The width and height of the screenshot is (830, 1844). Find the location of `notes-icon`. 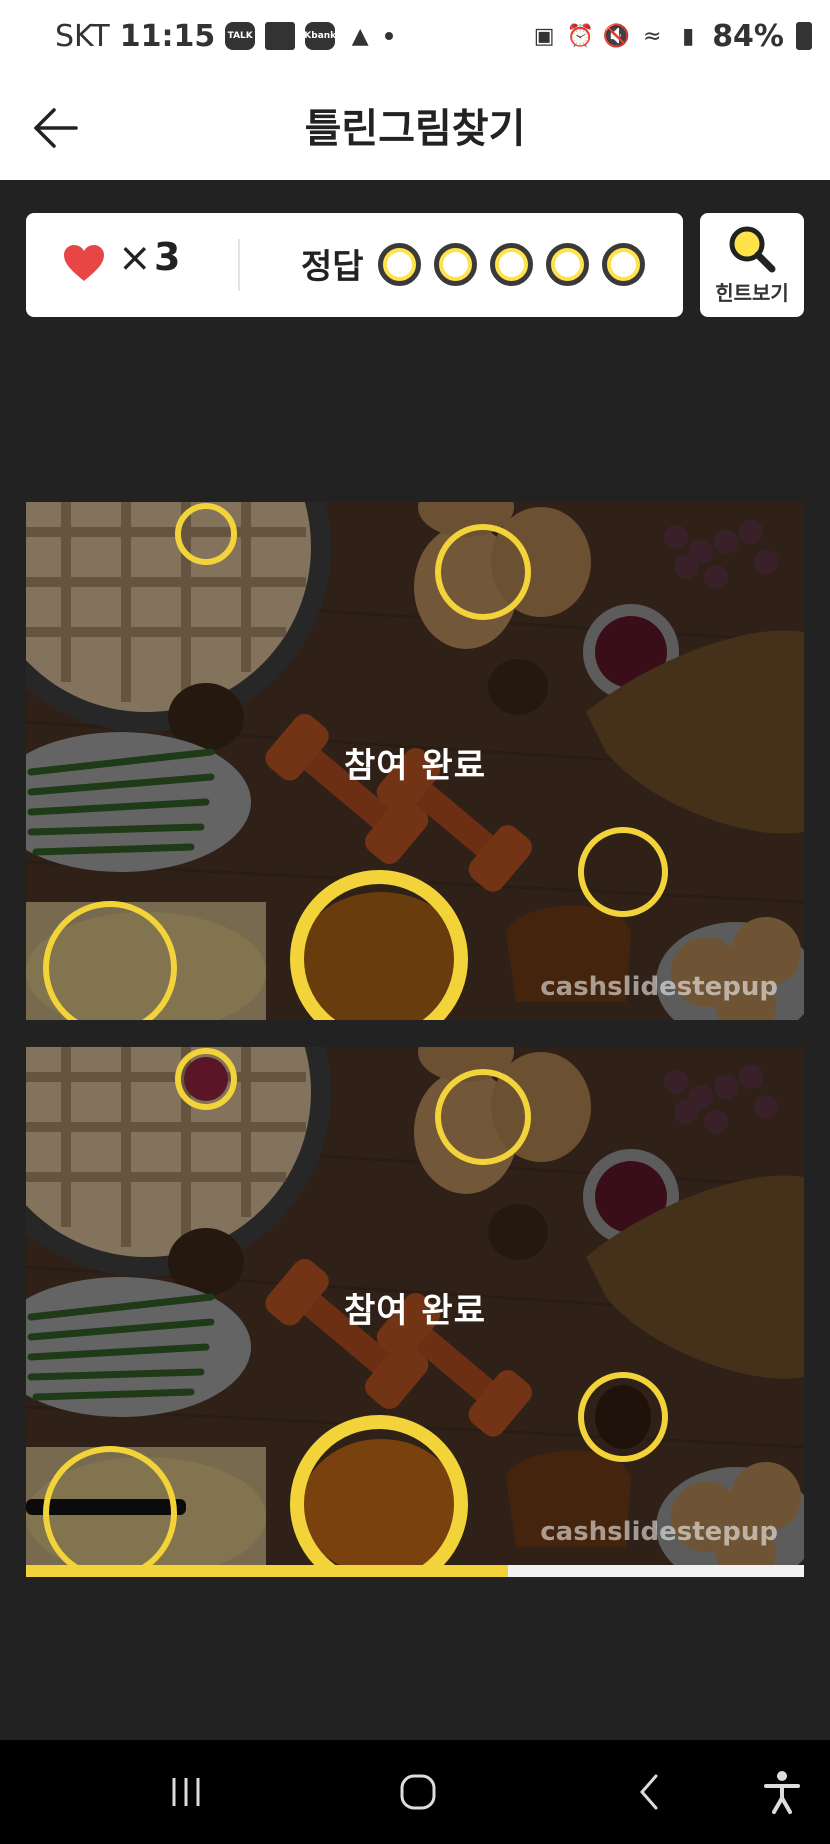

notes-icon is located at coordinates (280, 36).